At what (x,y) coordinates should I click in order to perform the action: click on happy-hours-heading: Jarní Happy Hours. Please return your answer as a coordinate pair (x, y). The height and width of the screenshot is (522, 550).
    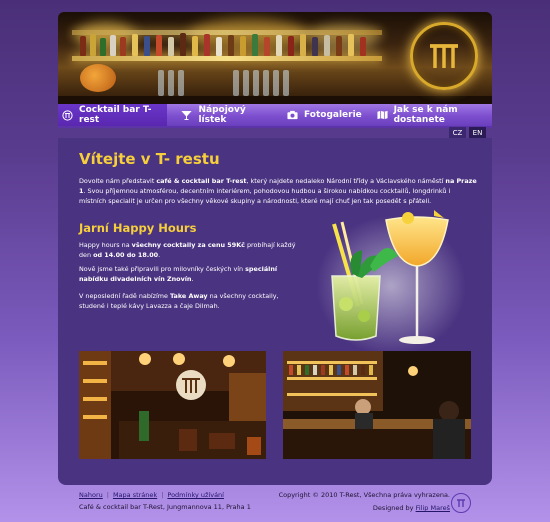
    Looking at the image, I should click on (138, 228).